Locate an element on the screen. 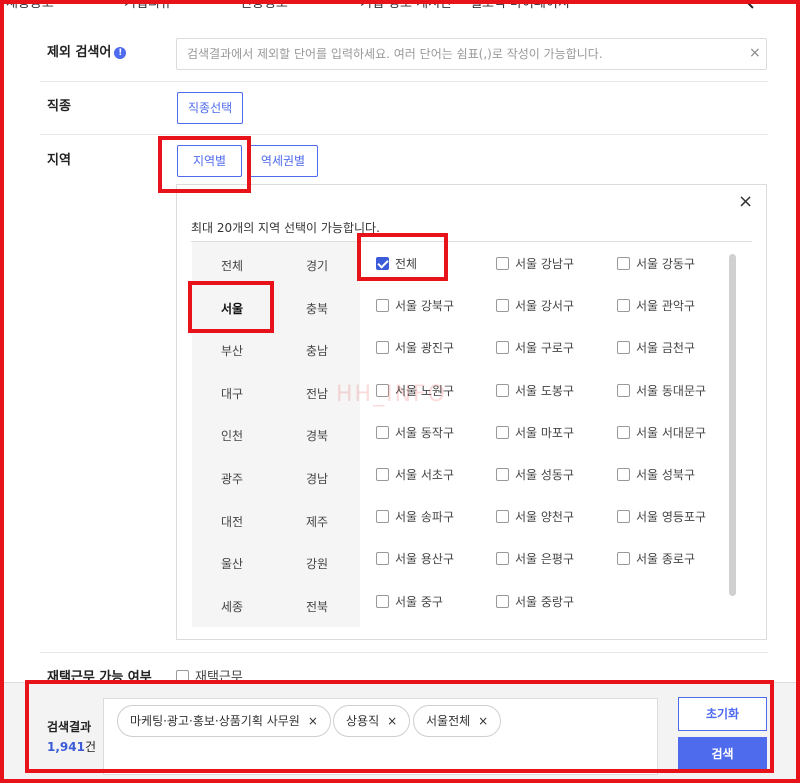 The image size is (800, 783). region-item: 경기 is located at coordinates (317, 265).